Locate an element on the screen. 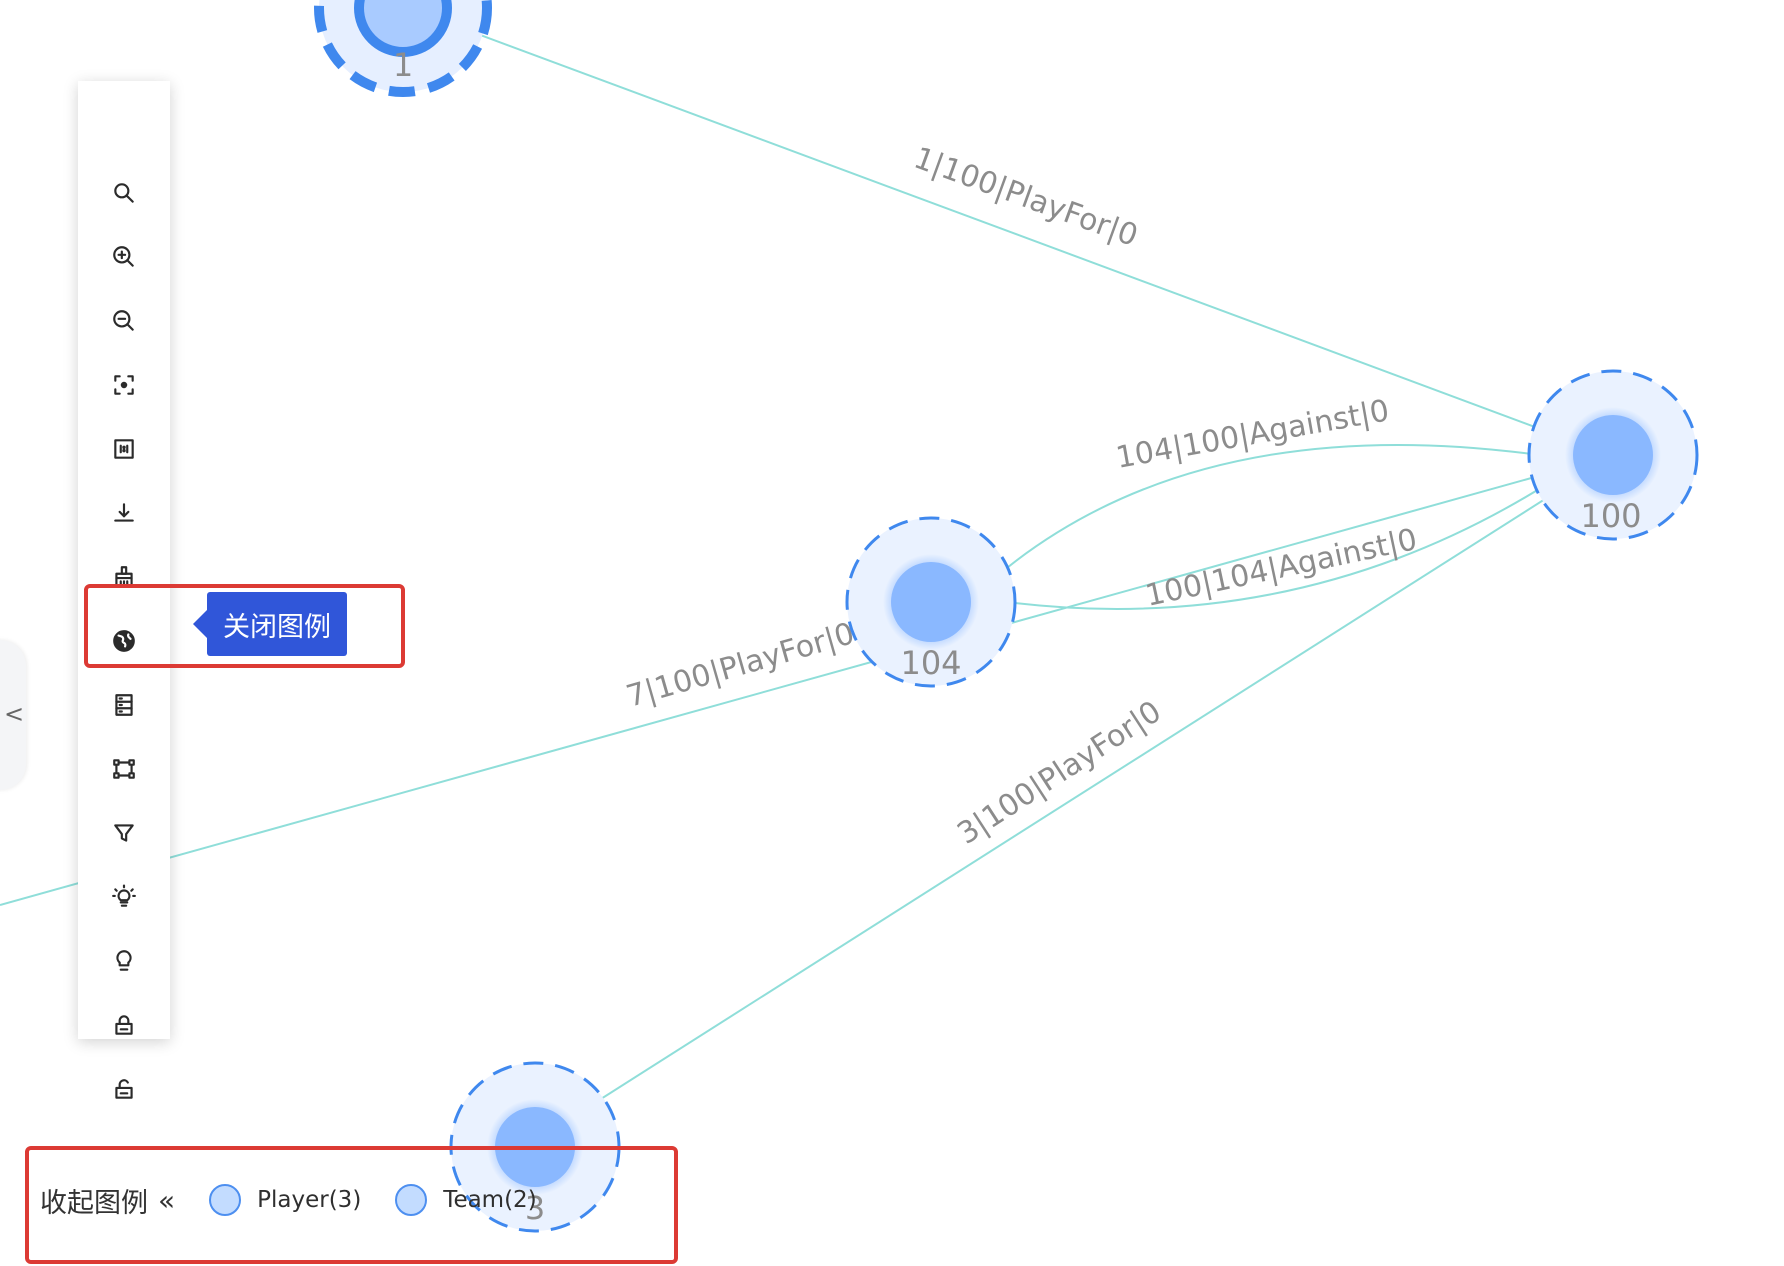  filter-button is located at coordinates (124, 833).